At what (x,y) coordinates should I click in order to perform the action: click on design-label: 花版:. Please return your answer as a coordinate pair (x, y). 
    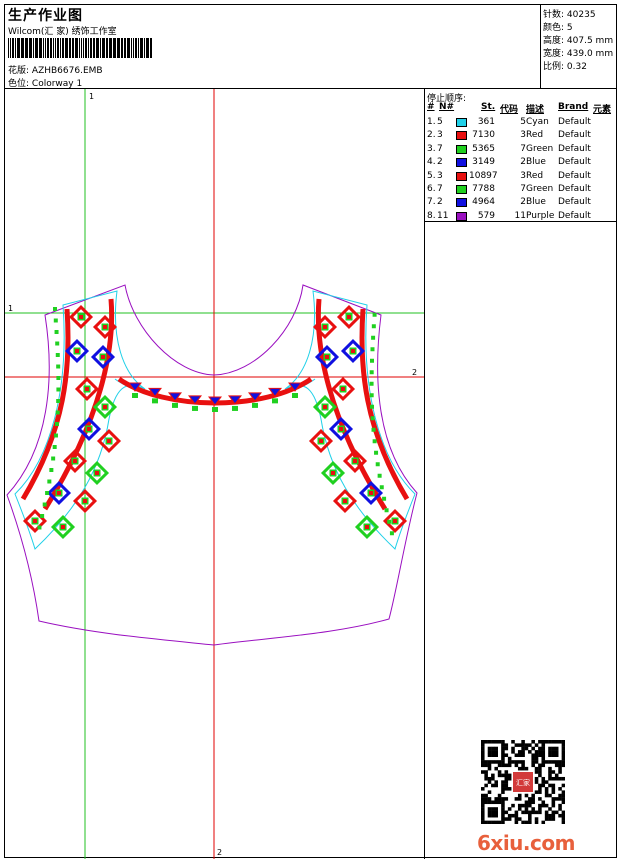
    Looking at the image, I should click on (19, 71).